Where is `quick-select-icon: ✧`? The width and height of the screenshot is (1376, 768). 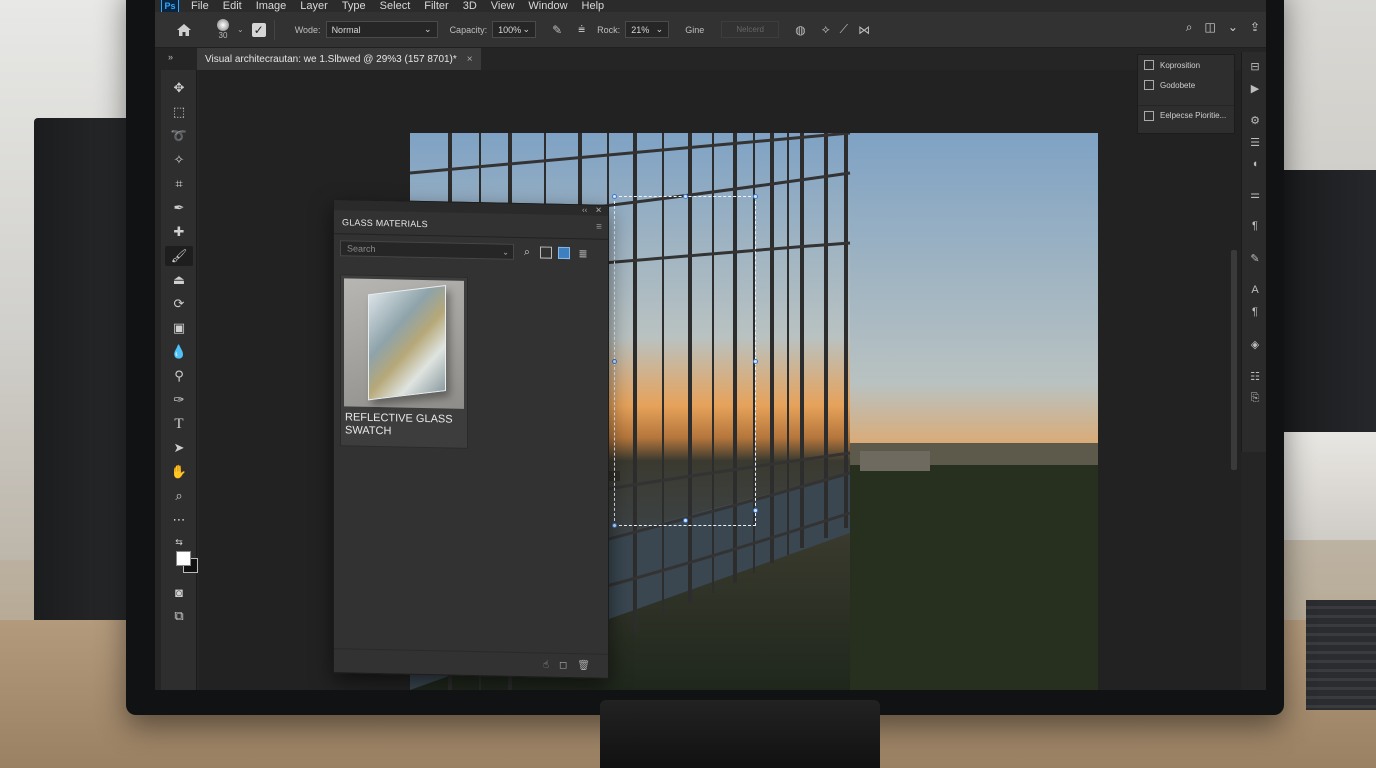
quick-select-icon: ✧ is located at coordinates (179, 159).